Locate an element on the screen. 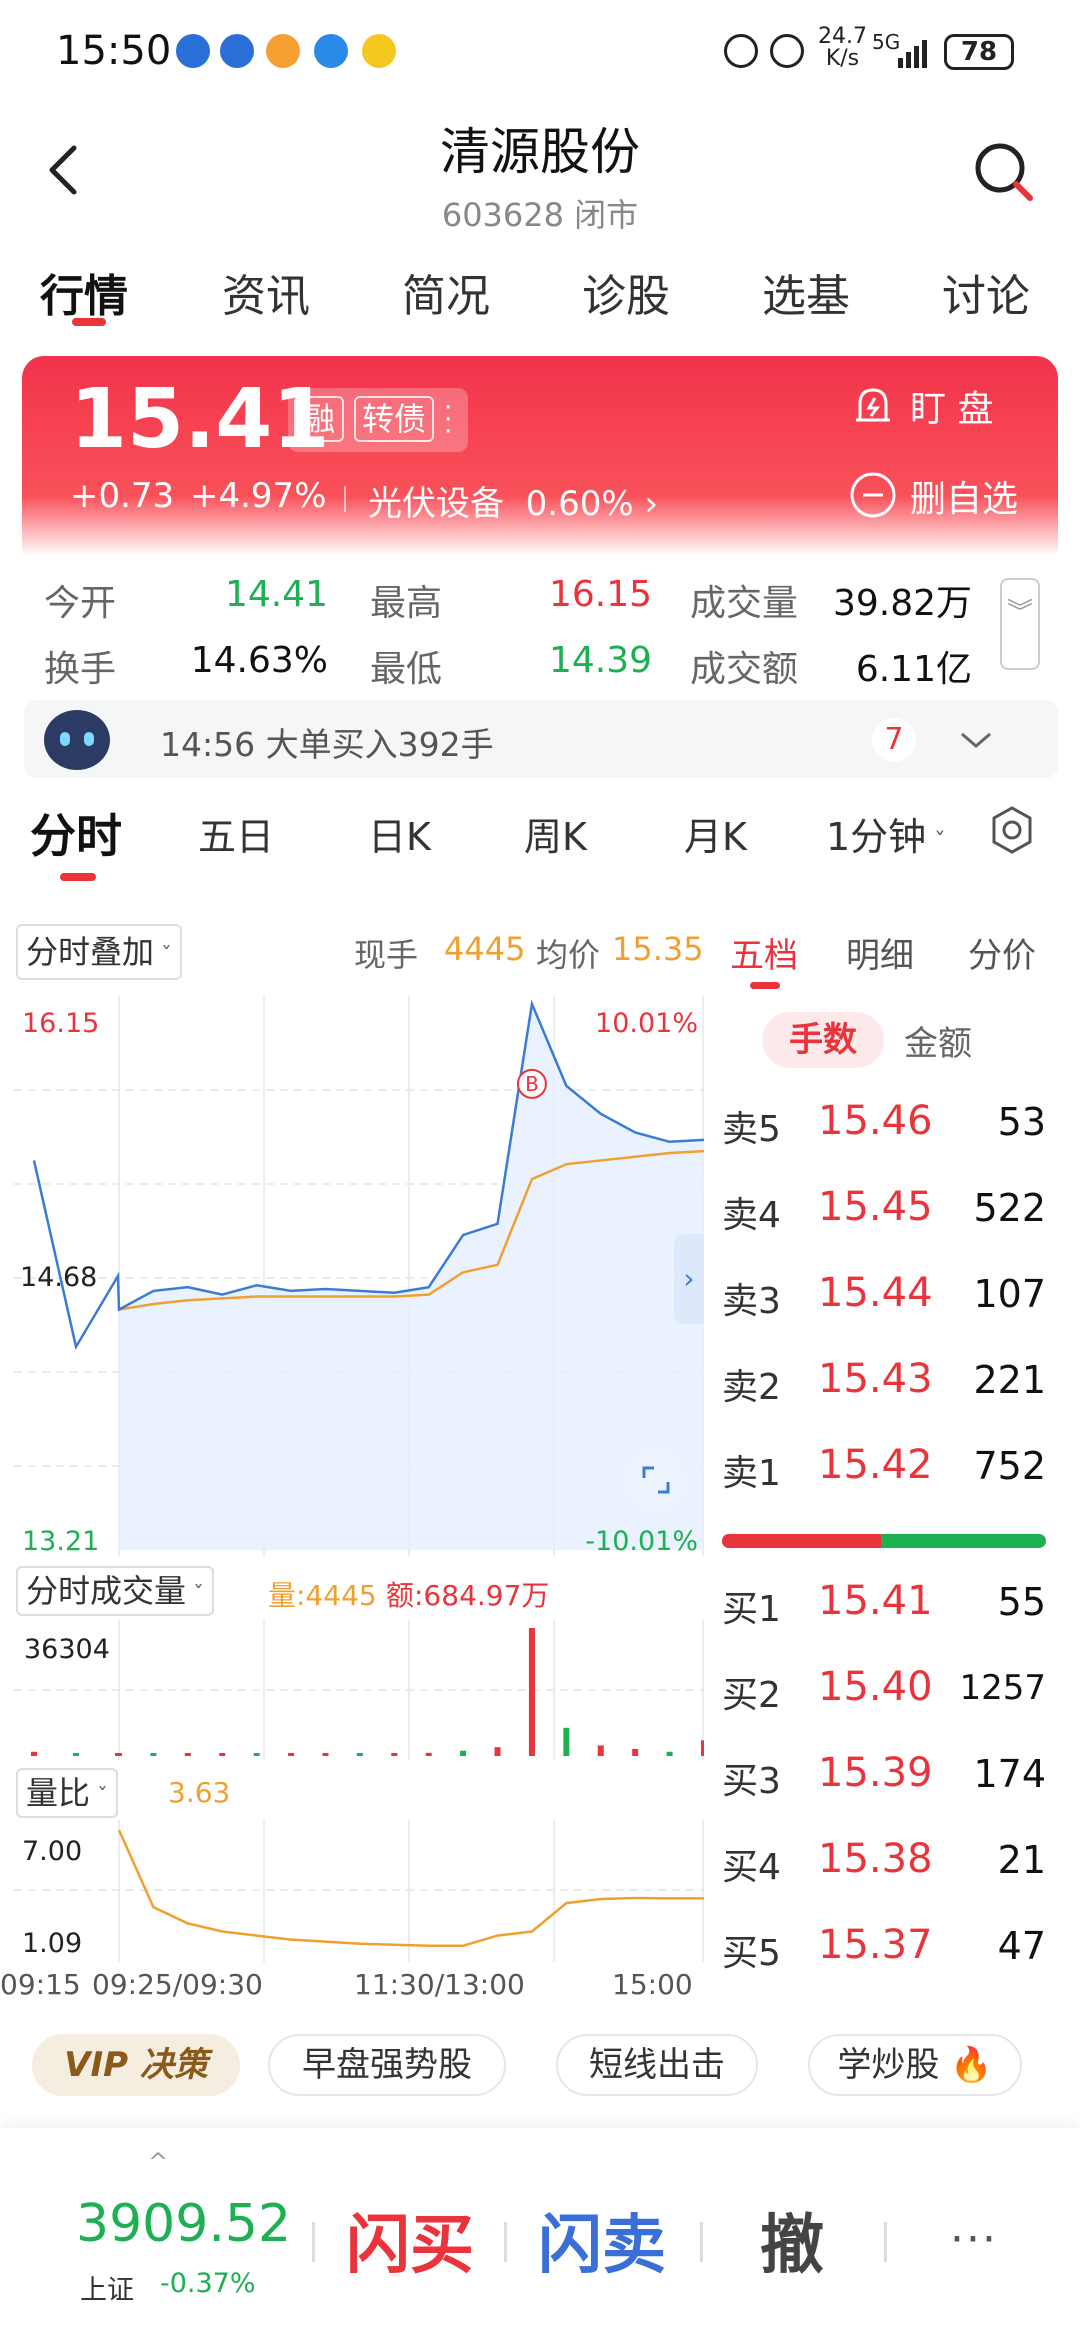 This screenshot has width=1080, height=2340. toggle-lots: 手数 is located at coordinates (823, 1040).